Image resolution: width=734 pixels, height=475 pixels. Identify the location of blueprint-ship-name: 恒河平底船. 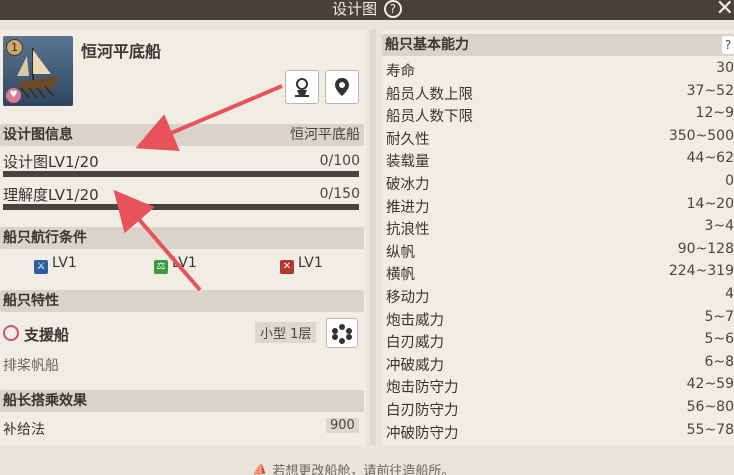
(325, 135).